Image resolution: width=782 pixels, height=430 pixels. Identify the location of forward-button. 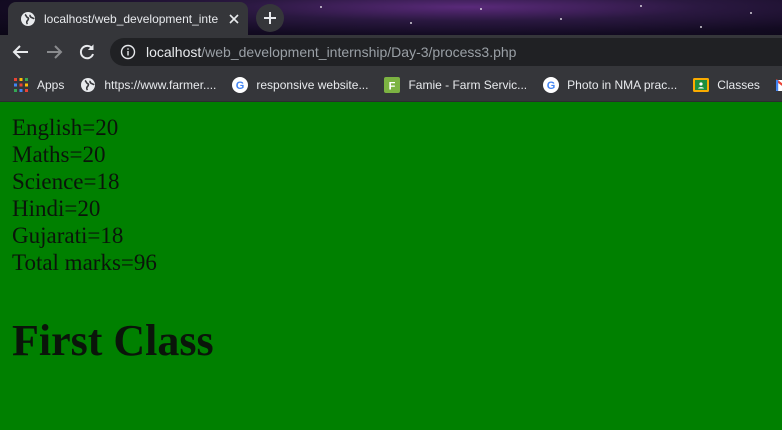
(54, 52).